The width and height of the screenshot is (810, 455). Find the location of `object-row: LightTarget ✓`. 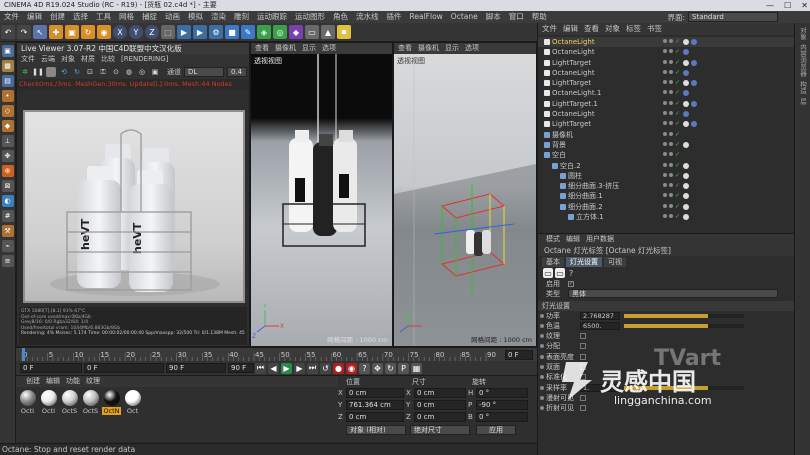

object-row: LightTarget ✓ is located at coordinates (666, 124).